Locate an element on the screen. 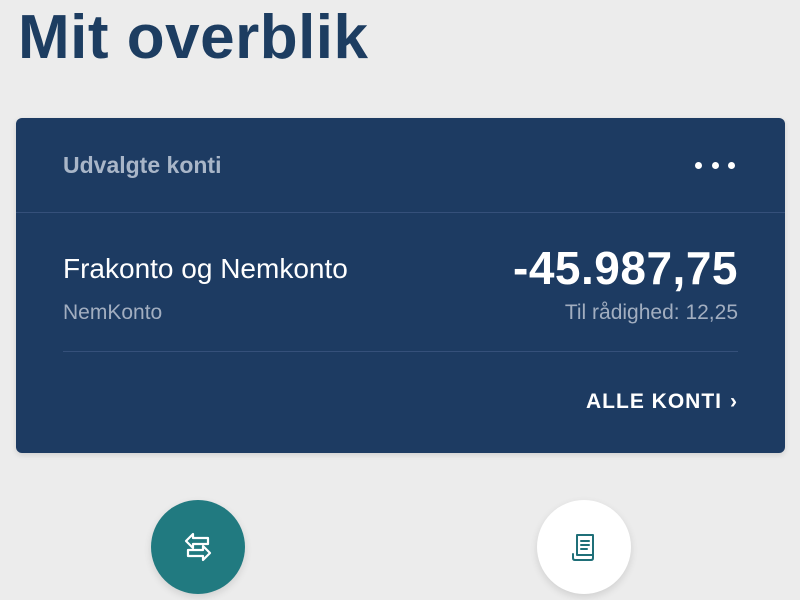 The image size is (800, 600). receipt-icon is located at coordinates (583, 547).